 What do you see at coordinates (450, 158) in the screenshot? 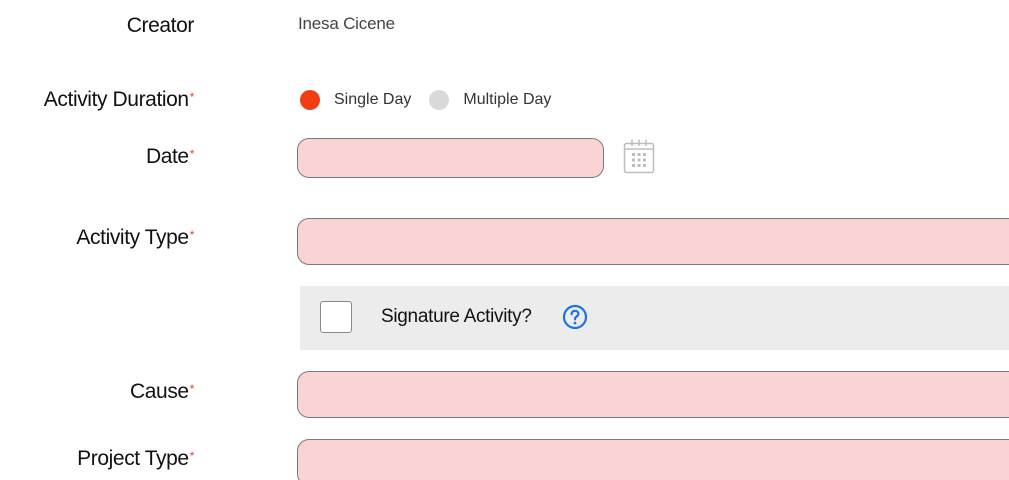
I see `date-input` at bounding box center [450, 158].